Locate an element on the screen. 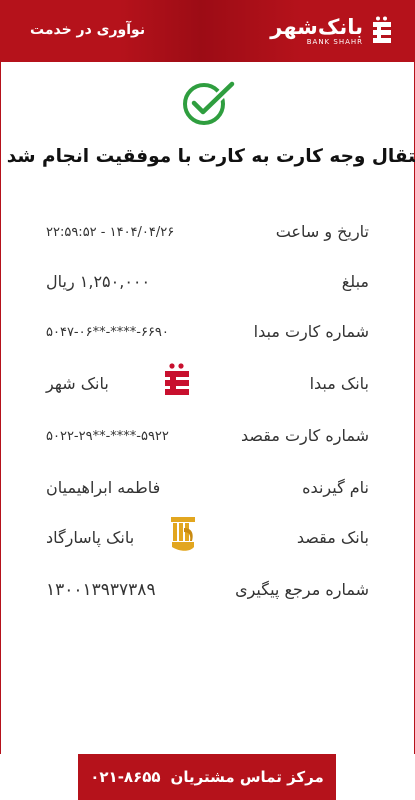  row-label: تاریخ و ساعت is located at coordinates (322, 231).